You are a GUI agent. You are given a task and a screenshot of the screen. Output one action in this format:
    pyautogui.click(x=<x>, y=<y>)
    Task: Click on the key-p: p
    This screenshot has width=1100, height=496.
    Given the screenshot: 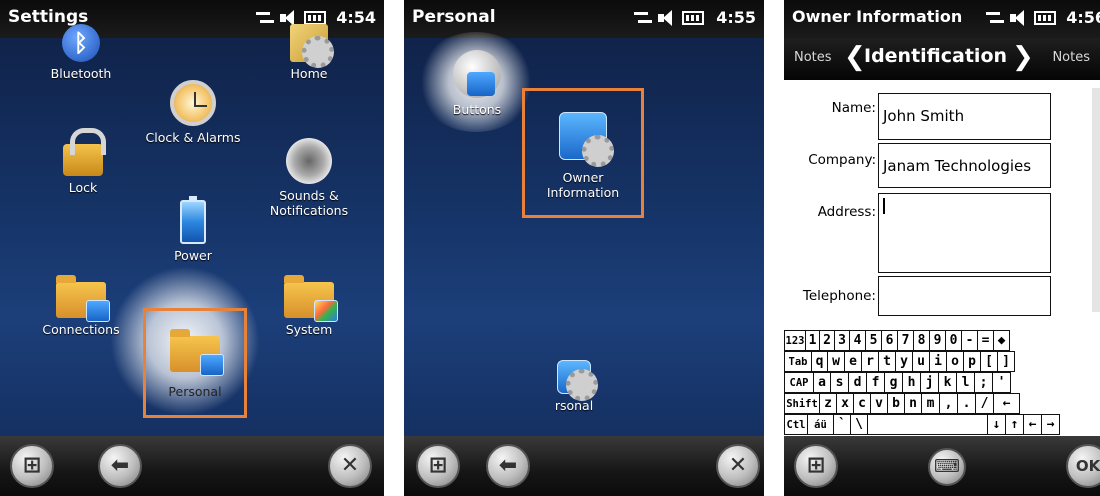 What is the action you would take?
    pyautogui.click(x=972, y=361)
    